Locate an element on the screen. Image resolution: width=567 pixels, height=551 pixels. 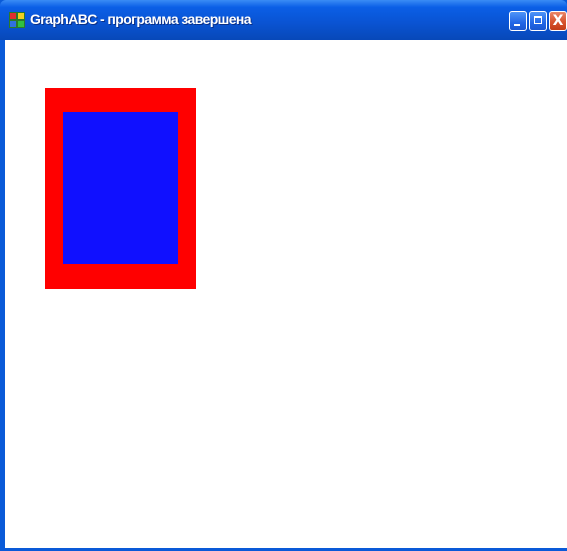
graphabc-app-icon is located at coordinates (17, 20).